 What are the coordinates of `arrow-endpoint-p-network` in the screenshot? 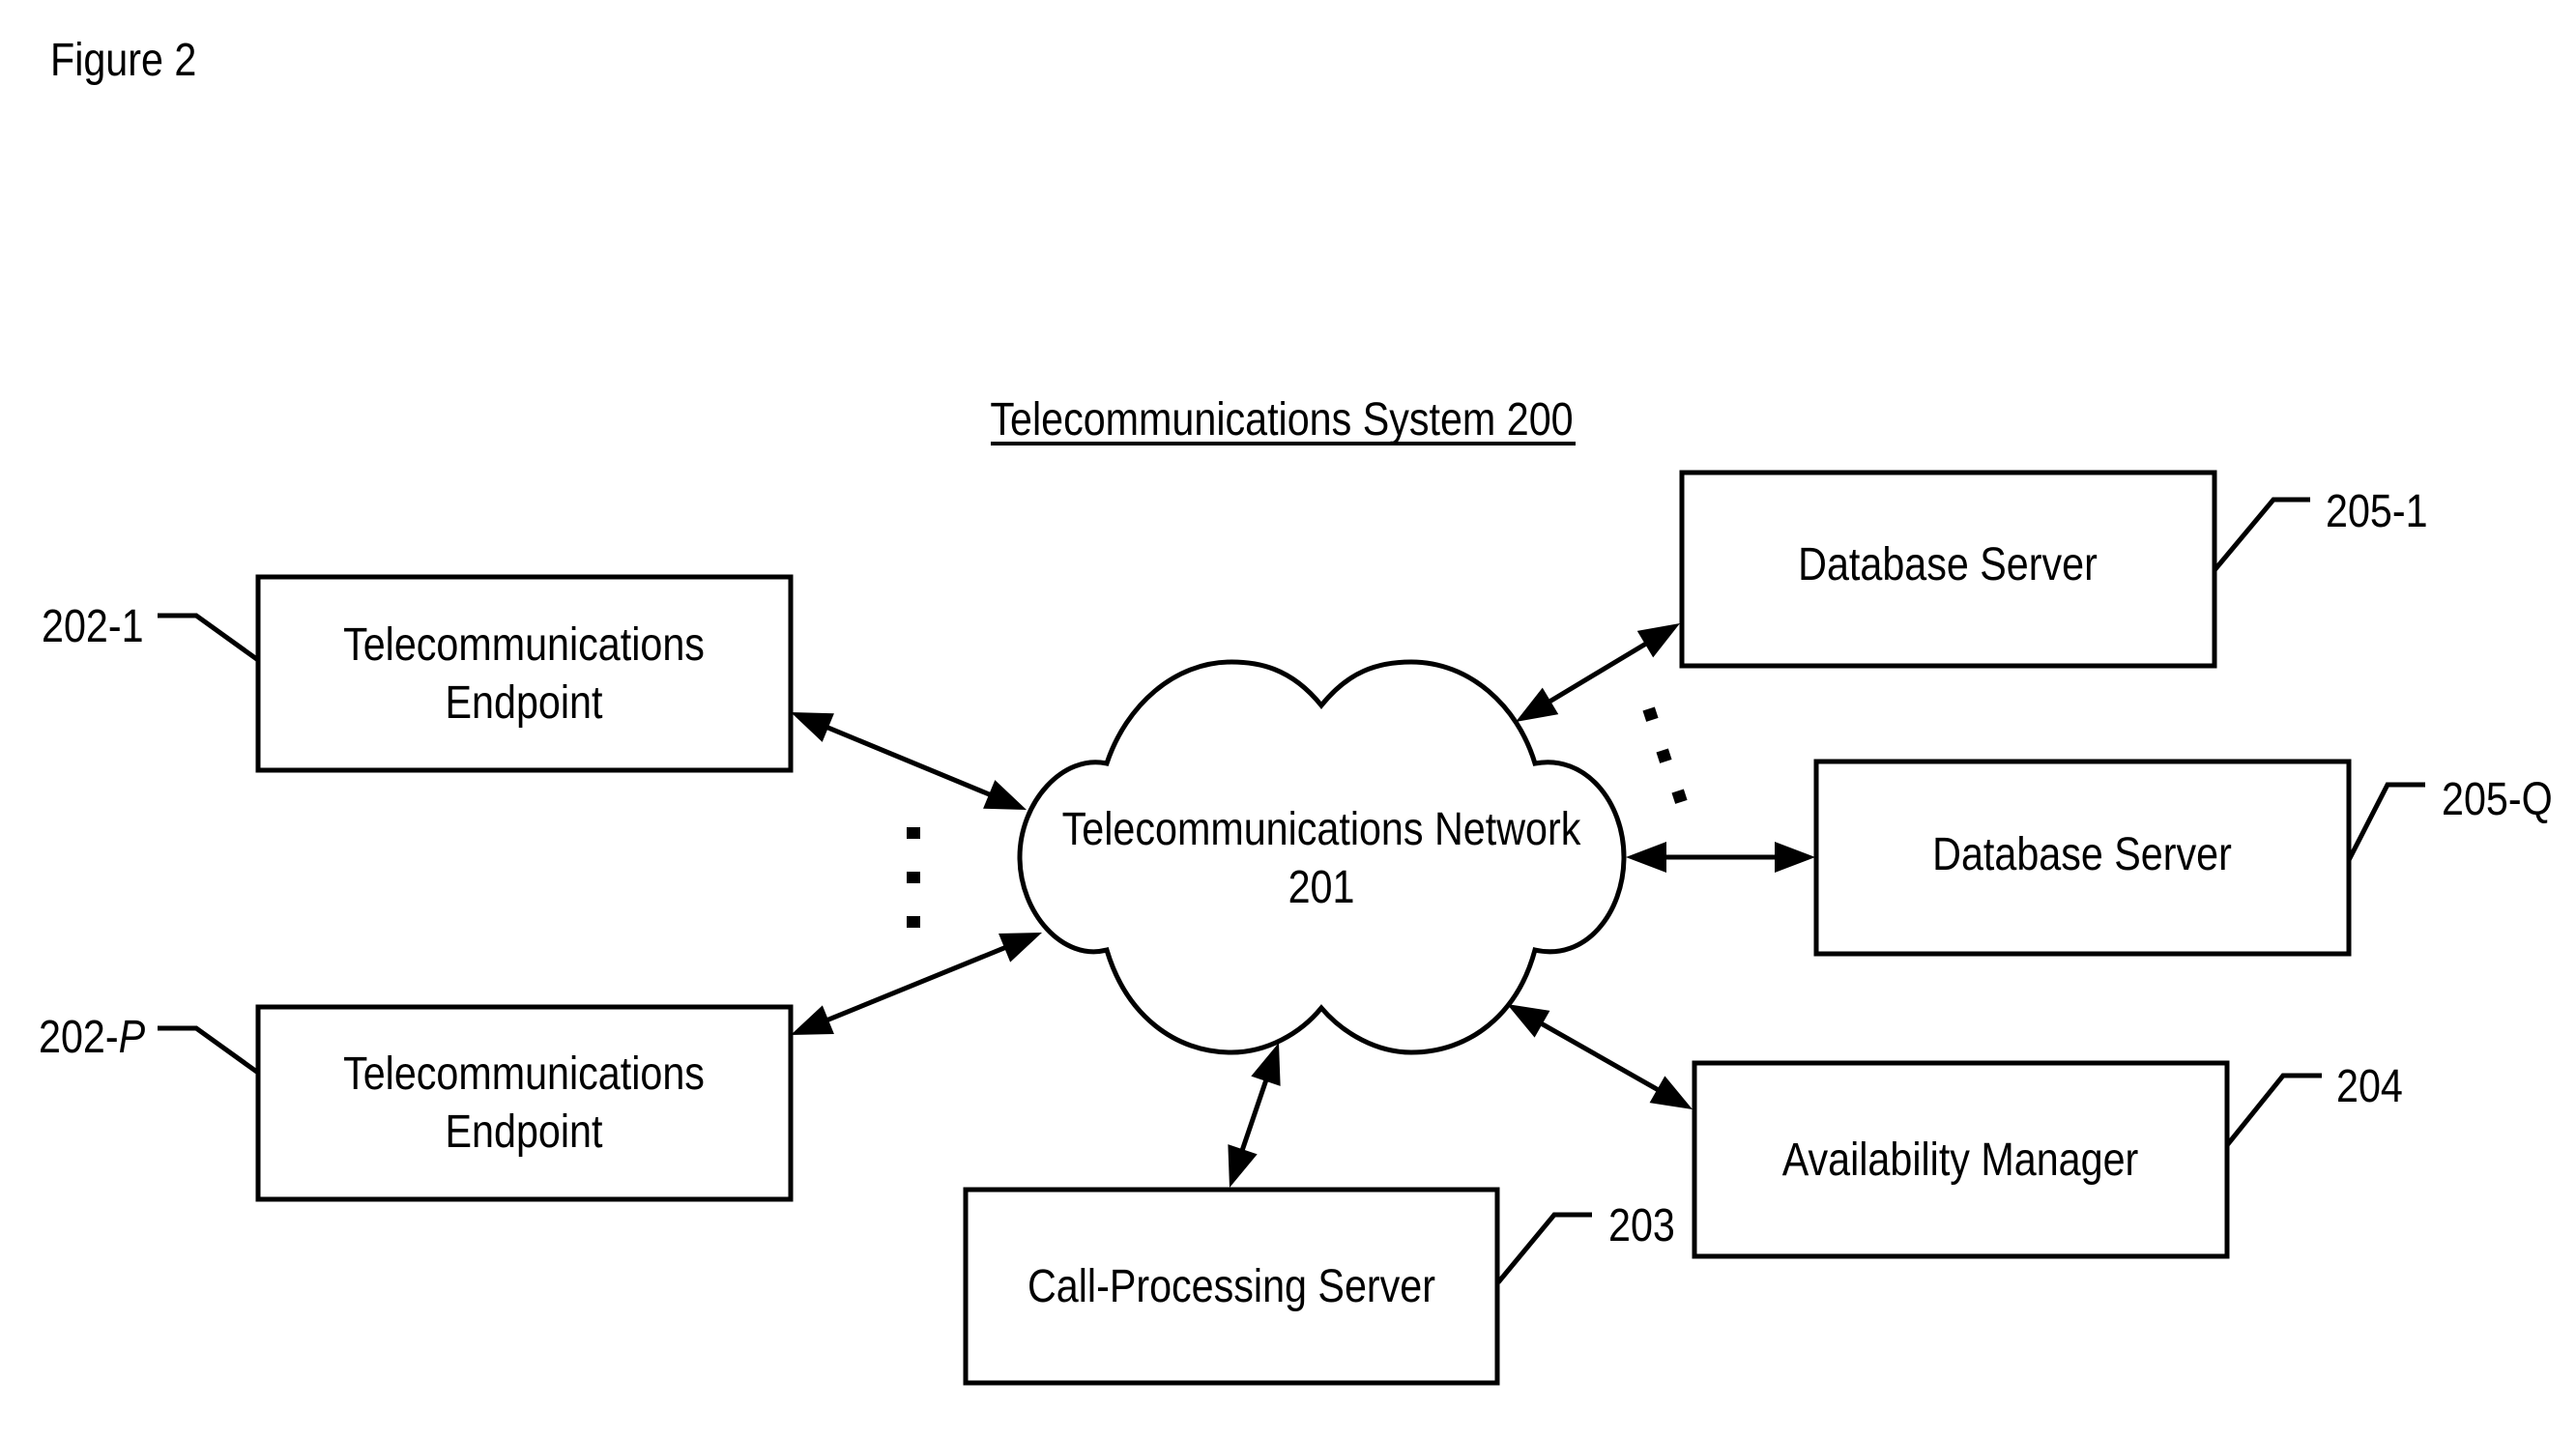 It's located at (916, 984).